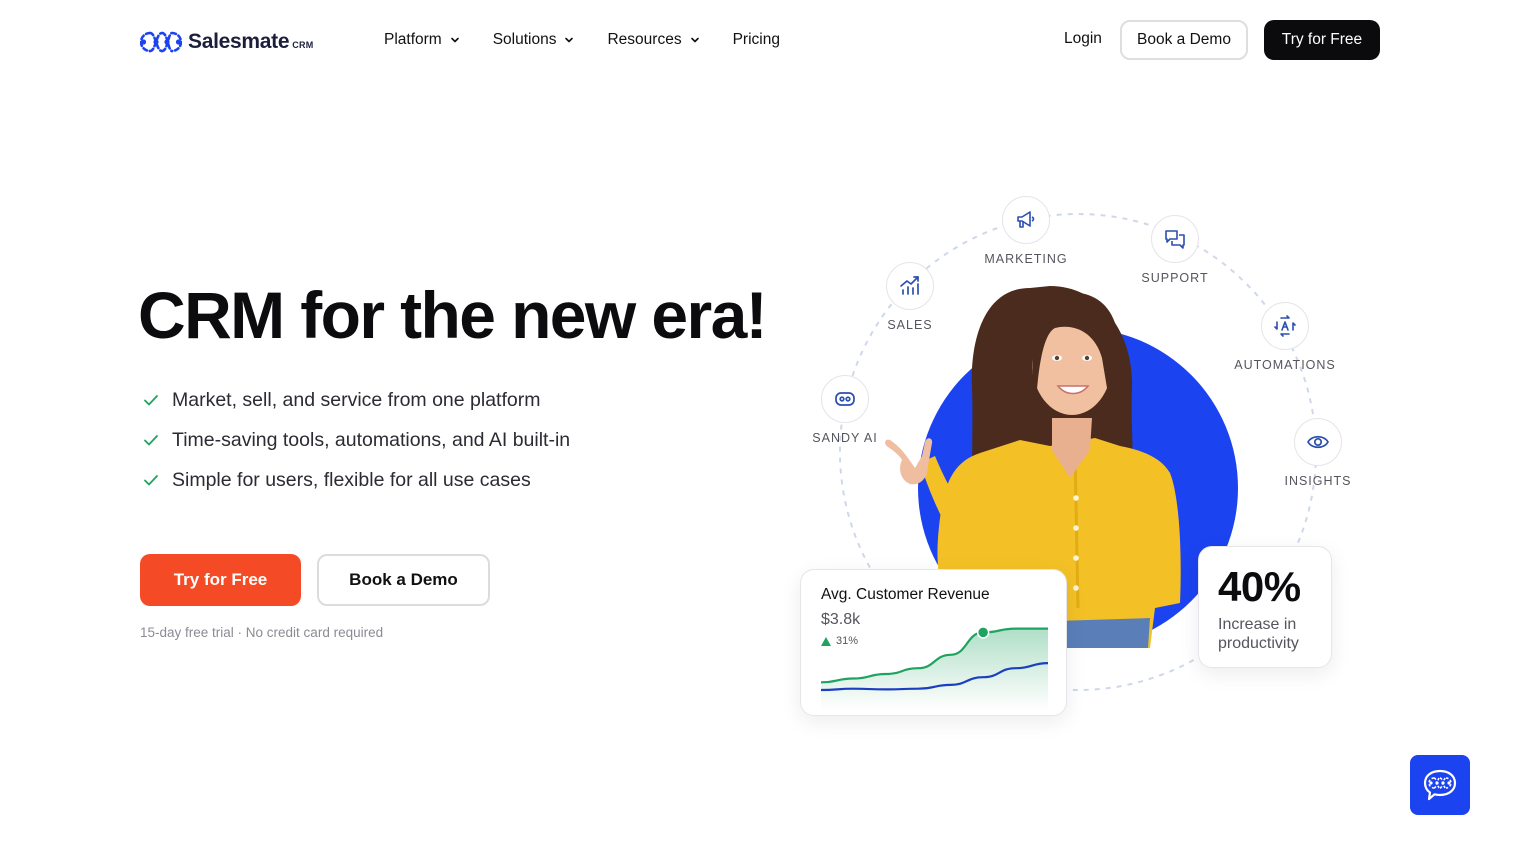 The height and width of the screenshot is (855, 1520). What do you see at coordinates (933, 642) in the screenshot?
I see `revenue-card: Avg. Customer Revenue $3.8k 31%` at bounding box center [933, 642].